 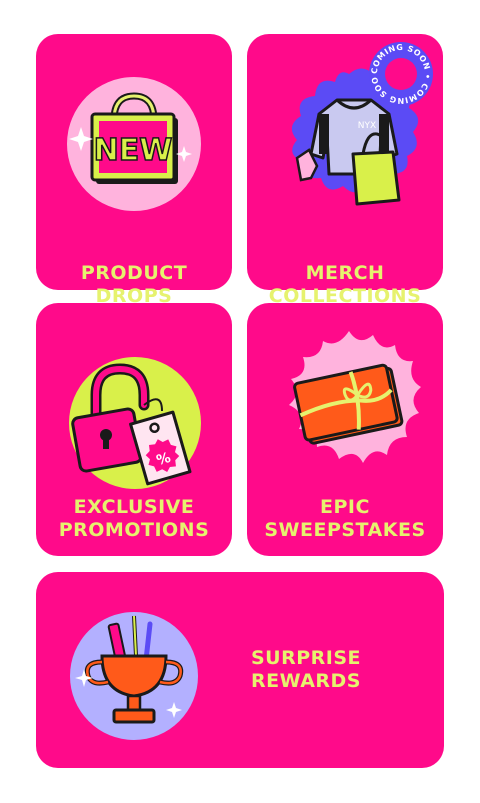 I want to click on card-product-drops: NEW PRODUCT DROPS, so click(x=134, y=170).